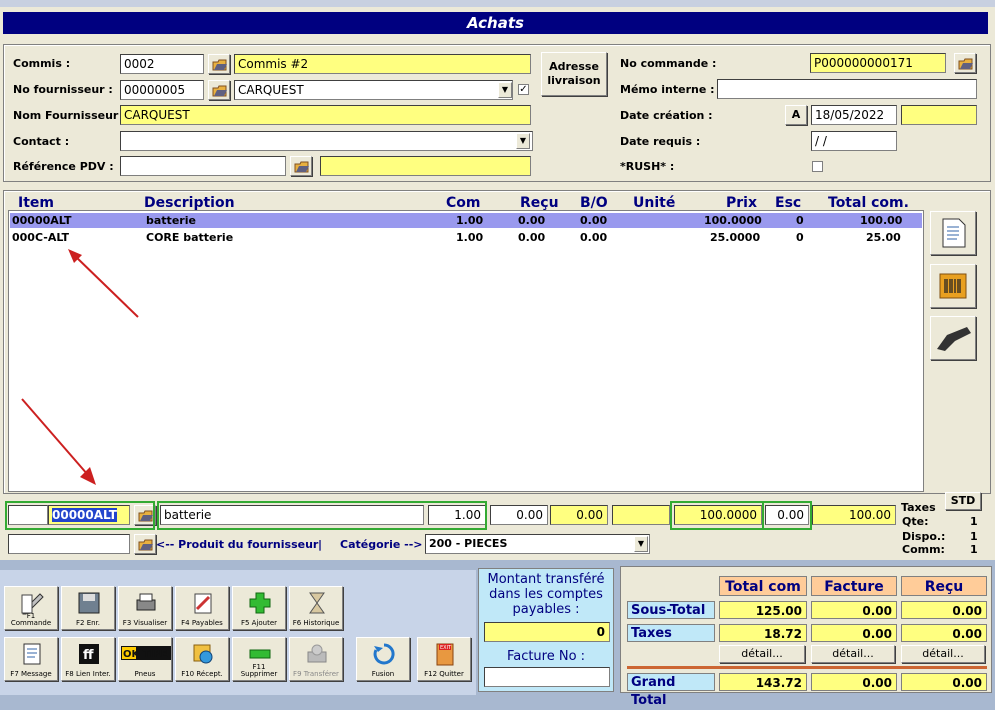 This screenshot has height=710, width=995. I want to click on scanner-icon, so click(954, 339).